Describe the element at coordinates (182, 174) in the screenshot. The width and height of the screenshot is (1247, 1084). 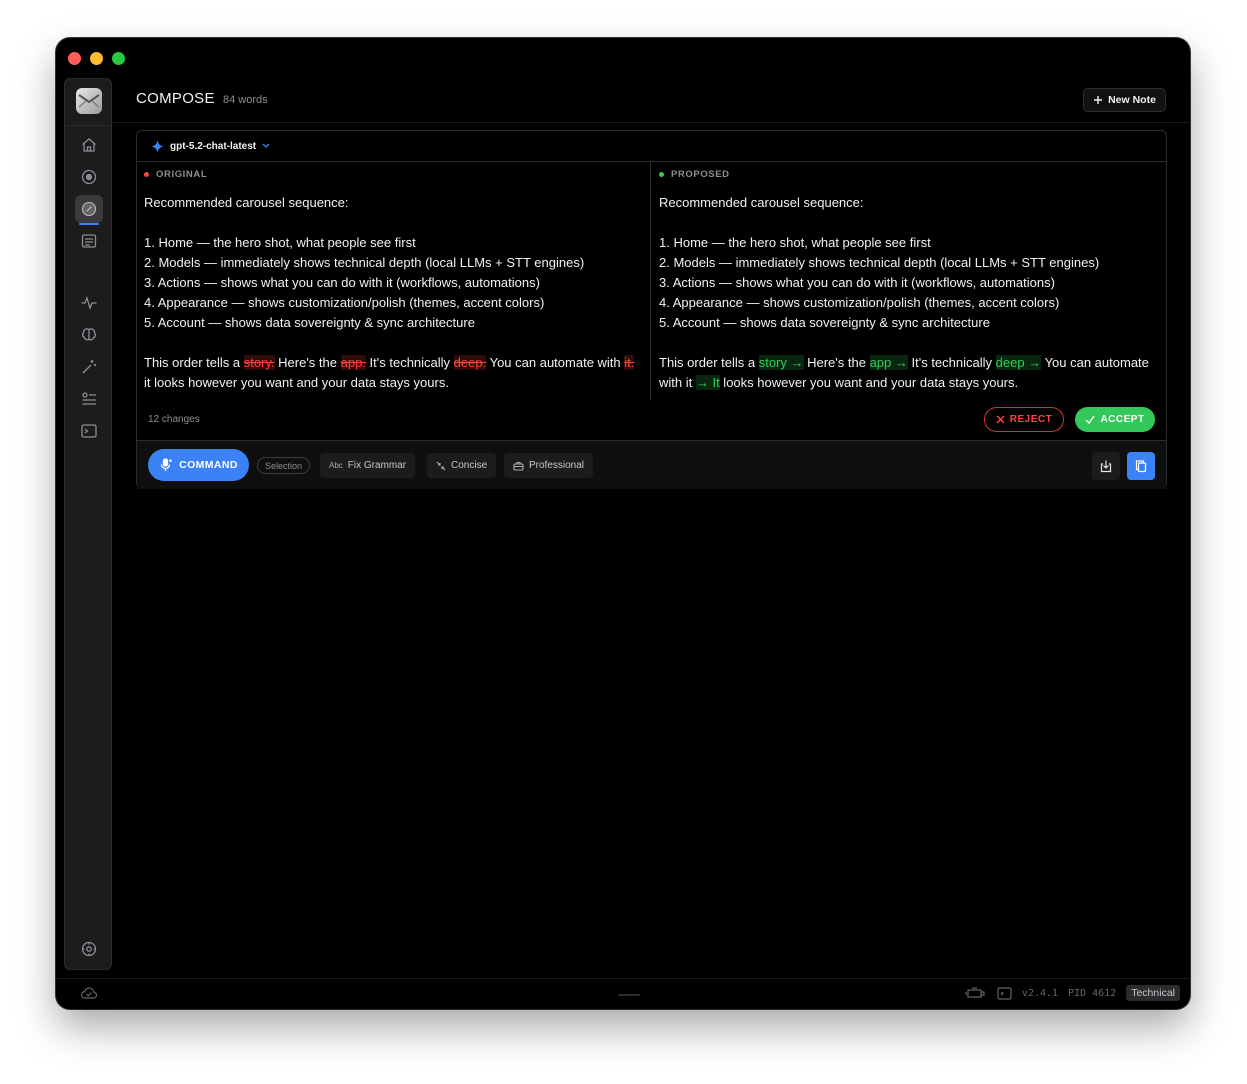
I see `original-heading-label: ORIGINAL` at that location.